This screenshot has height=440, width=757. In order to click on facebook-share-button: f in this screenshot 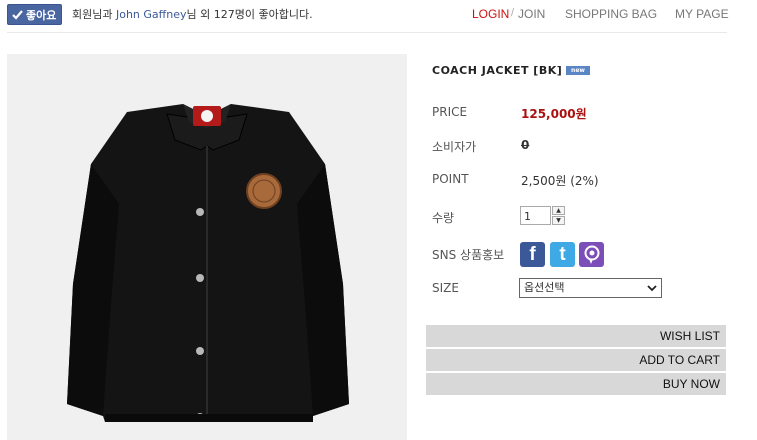, I will do `click(532, 254)`.